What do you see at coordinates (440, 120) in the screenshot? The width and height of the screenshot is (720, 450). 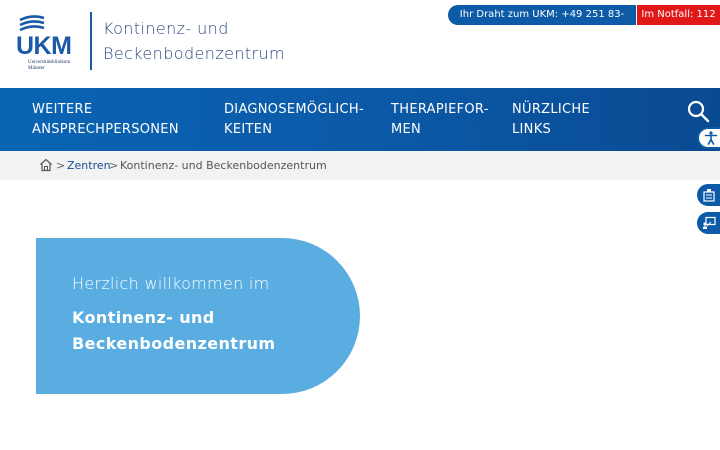 I see `nav-item-therapieformen: THERAPIEFOR- MEN` at bounding box center [440, 120].